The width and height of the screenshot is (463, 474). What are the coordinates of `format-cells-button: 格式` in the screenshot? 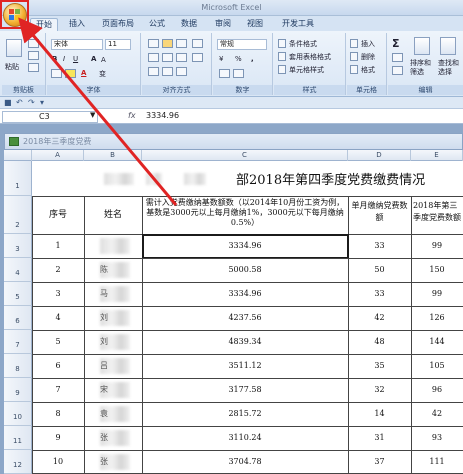 It's located at (368, 70).